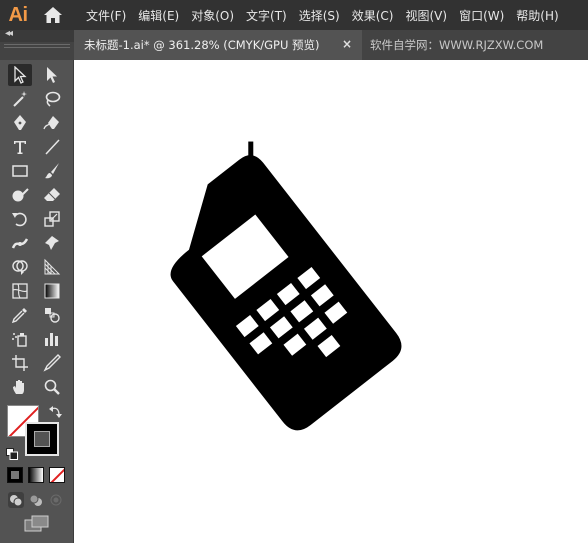 The image size is (588, 543). What do you see at coordinates (36, 475) in the screenshot?
I see `gradient-mode-button` at bounding box center [36, 475].